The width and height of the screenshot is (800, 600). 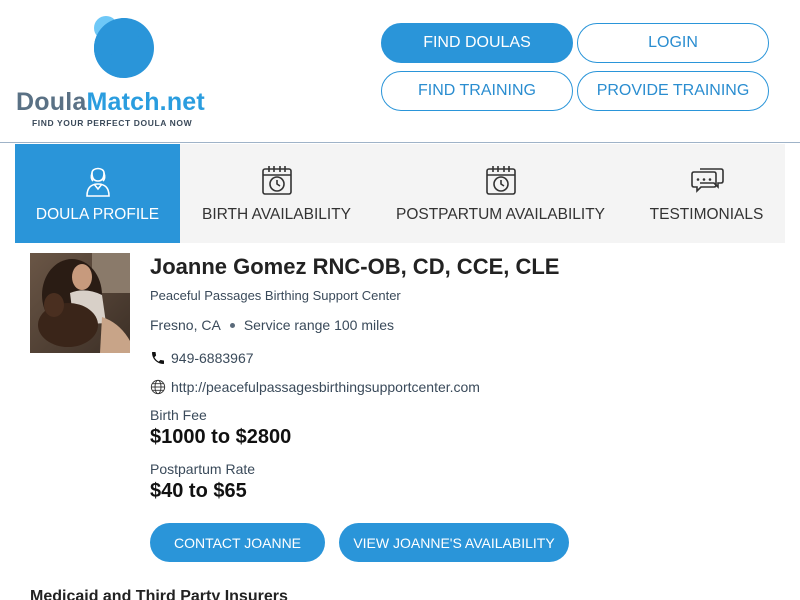 I want to click on separator-dot, so click(x=232, y=325).